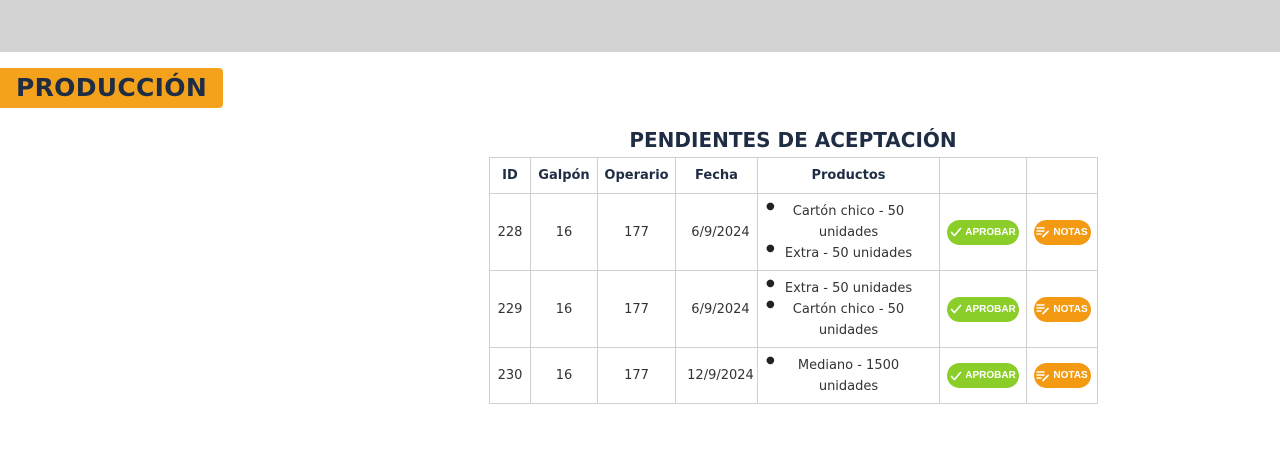 Image resolution: width=1280 pixels, height=455 pixels. What do you see at coordinates (983, 175) in the screenshot?
I see `column-header-approve` at bounding box center [983, 175].